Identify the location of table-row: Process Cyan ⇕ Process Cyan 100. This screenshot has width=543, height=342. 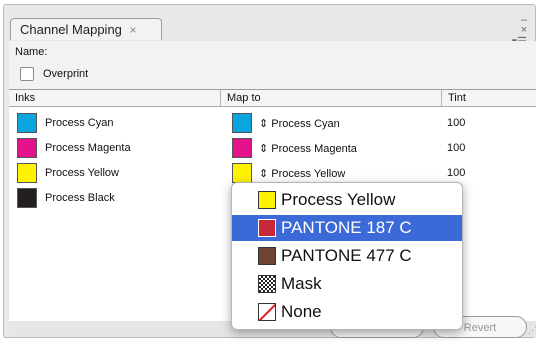
(272, 123).